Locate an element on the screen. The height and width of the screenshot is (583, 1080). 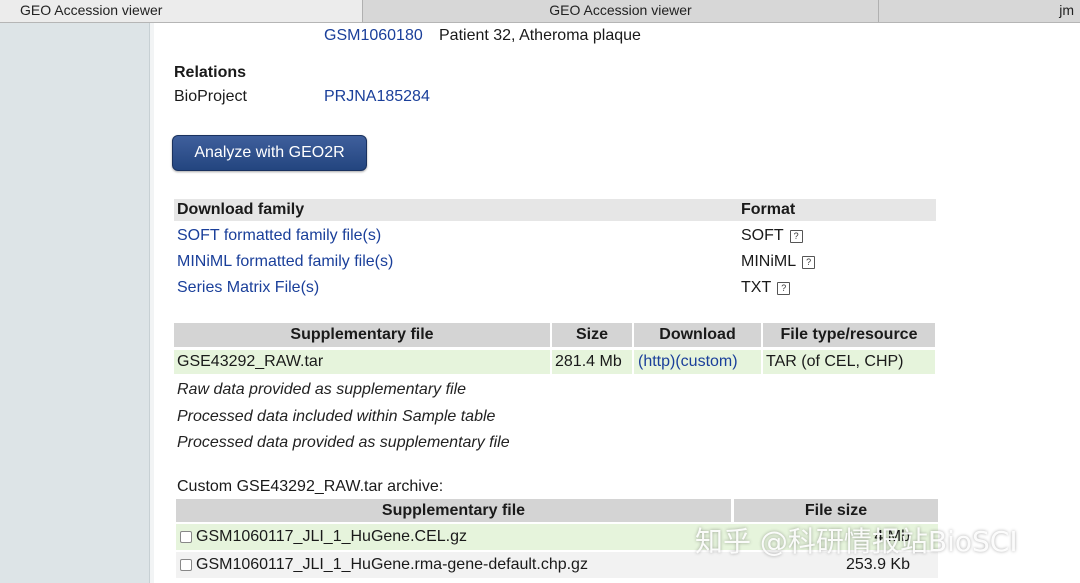
bioproject-label: BioProject is located at coordinates (210, 96).